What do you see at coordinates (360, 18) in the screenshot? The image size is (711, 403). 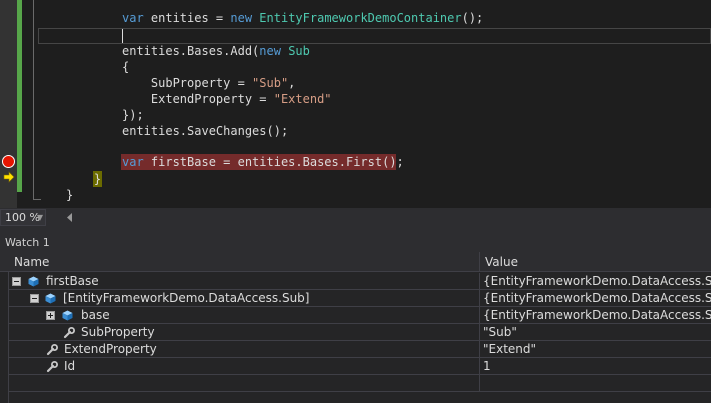 I see `type-name: EntityFrameworkDemoContainer` at bounding box center [360, 18].